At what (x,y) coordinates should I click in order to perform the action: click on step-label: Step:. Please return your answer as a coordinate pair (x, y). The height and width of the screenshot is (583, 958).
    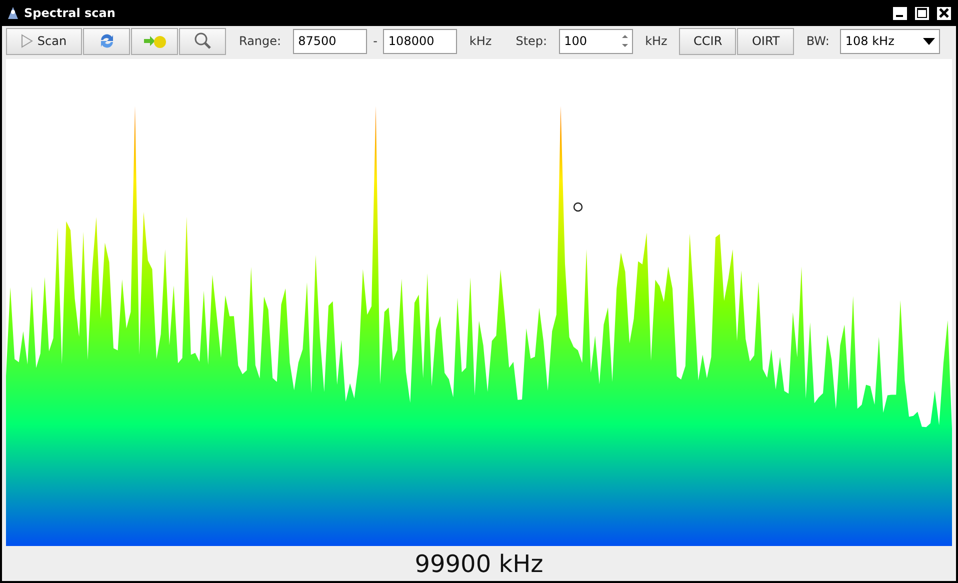
    Looking at the image, I should click on (532, 41).